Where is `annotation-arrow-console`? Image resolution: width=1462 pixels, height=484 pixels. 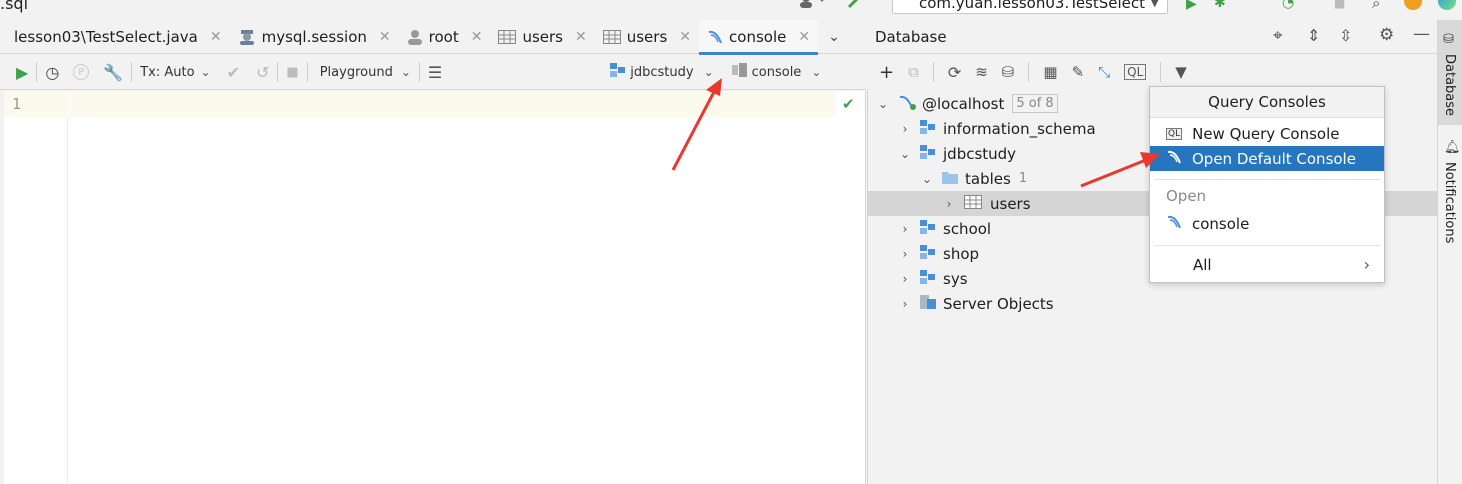
annotation-arrow-console is located at coordinates (1113, 173).